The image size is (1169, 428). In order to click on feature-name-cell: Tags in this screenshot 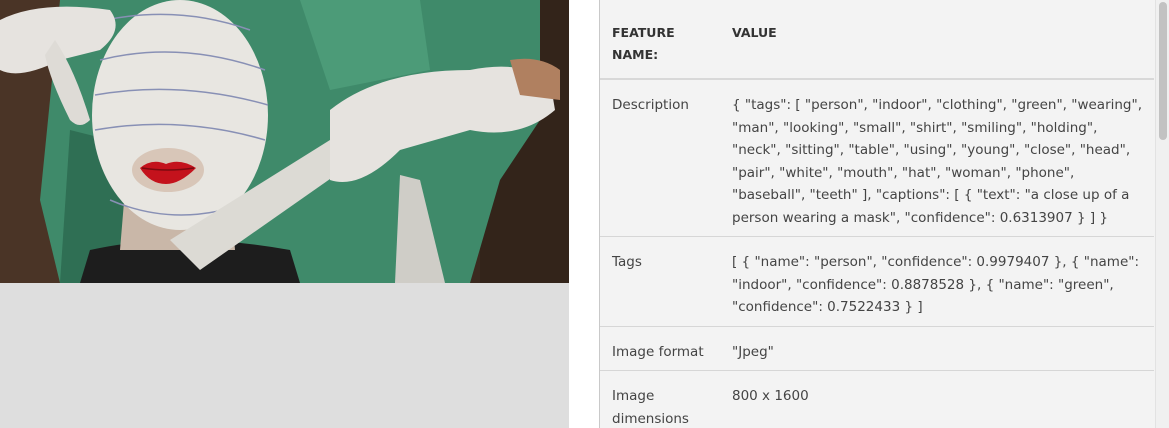, I will do `click(660, 281)`.